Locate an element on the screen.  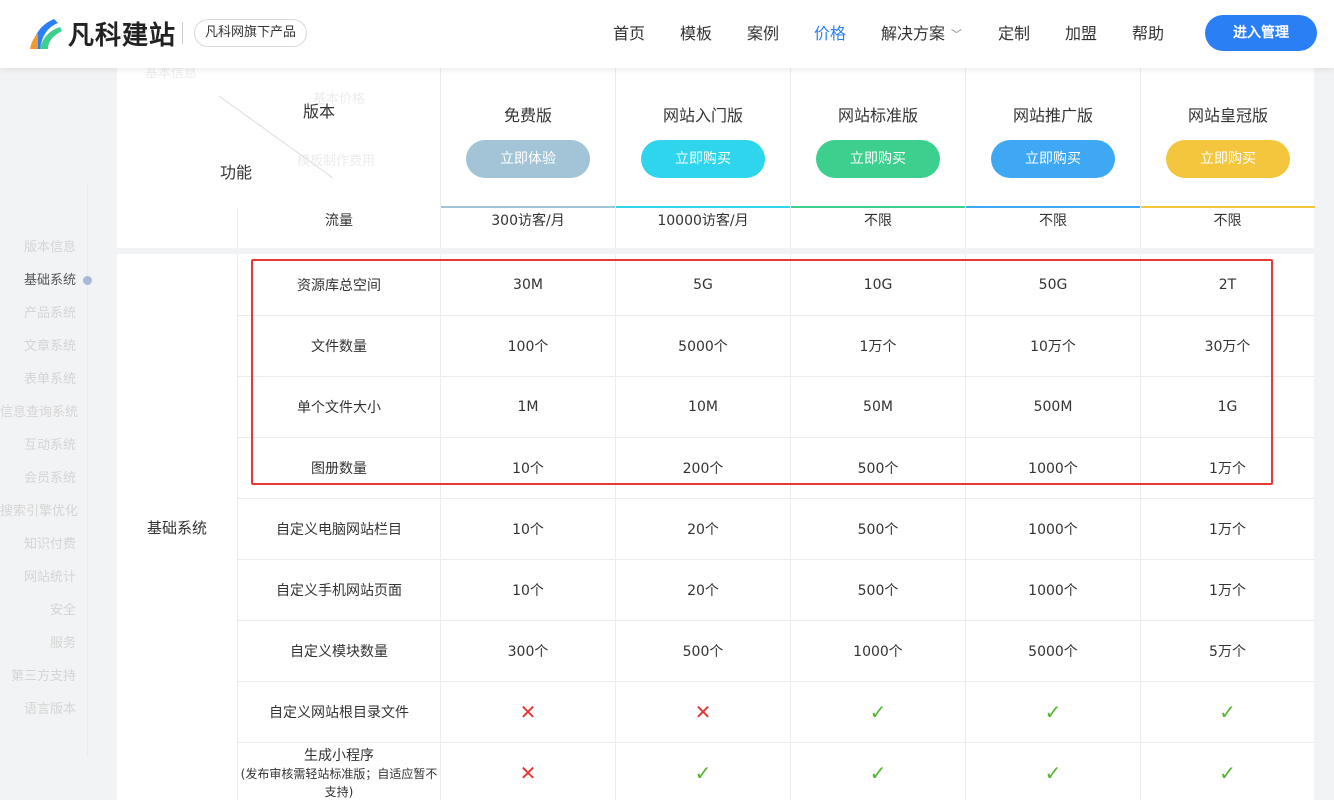
sidebar-track is located at coordinates (87, 470).